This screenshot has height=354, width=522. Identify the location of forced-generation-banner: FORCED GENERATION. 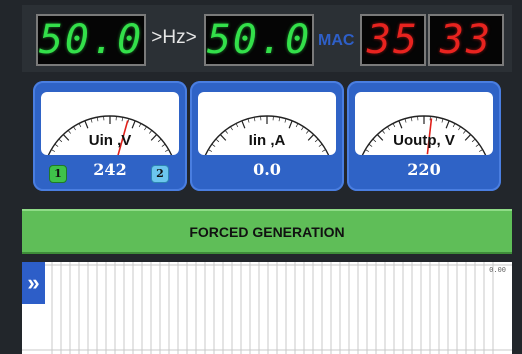
(267, 231).